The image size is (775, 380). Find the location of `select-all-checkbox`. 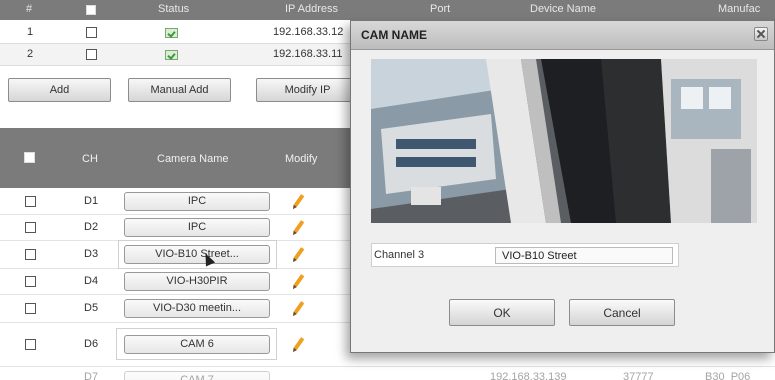

select-all-checkbox is located at coordinates (91, 10).